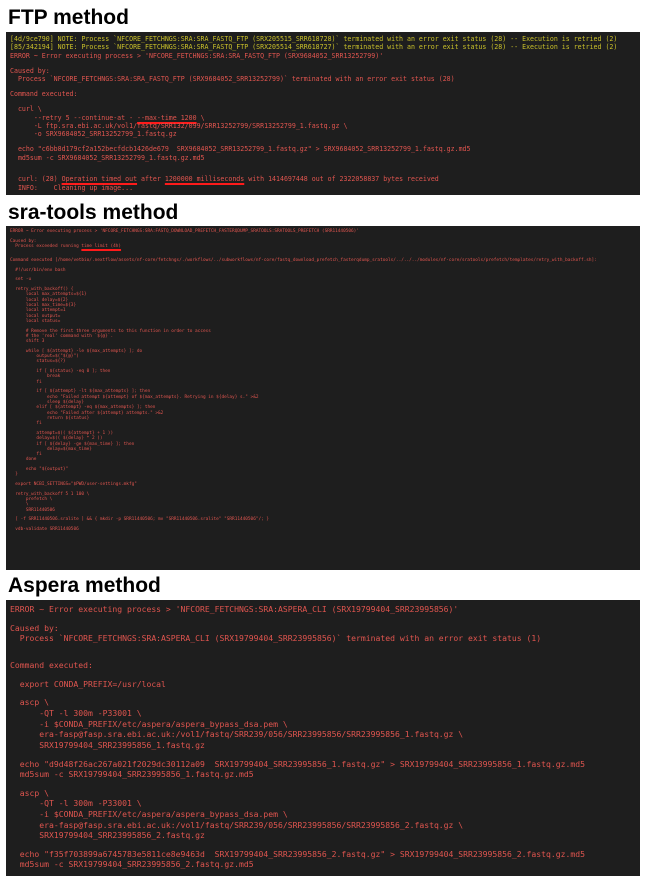  Describe the element at coordinates (88, 683) in the screenshot. I see `line-text: export CONDA_PREFIX=/usr/local` at that location.